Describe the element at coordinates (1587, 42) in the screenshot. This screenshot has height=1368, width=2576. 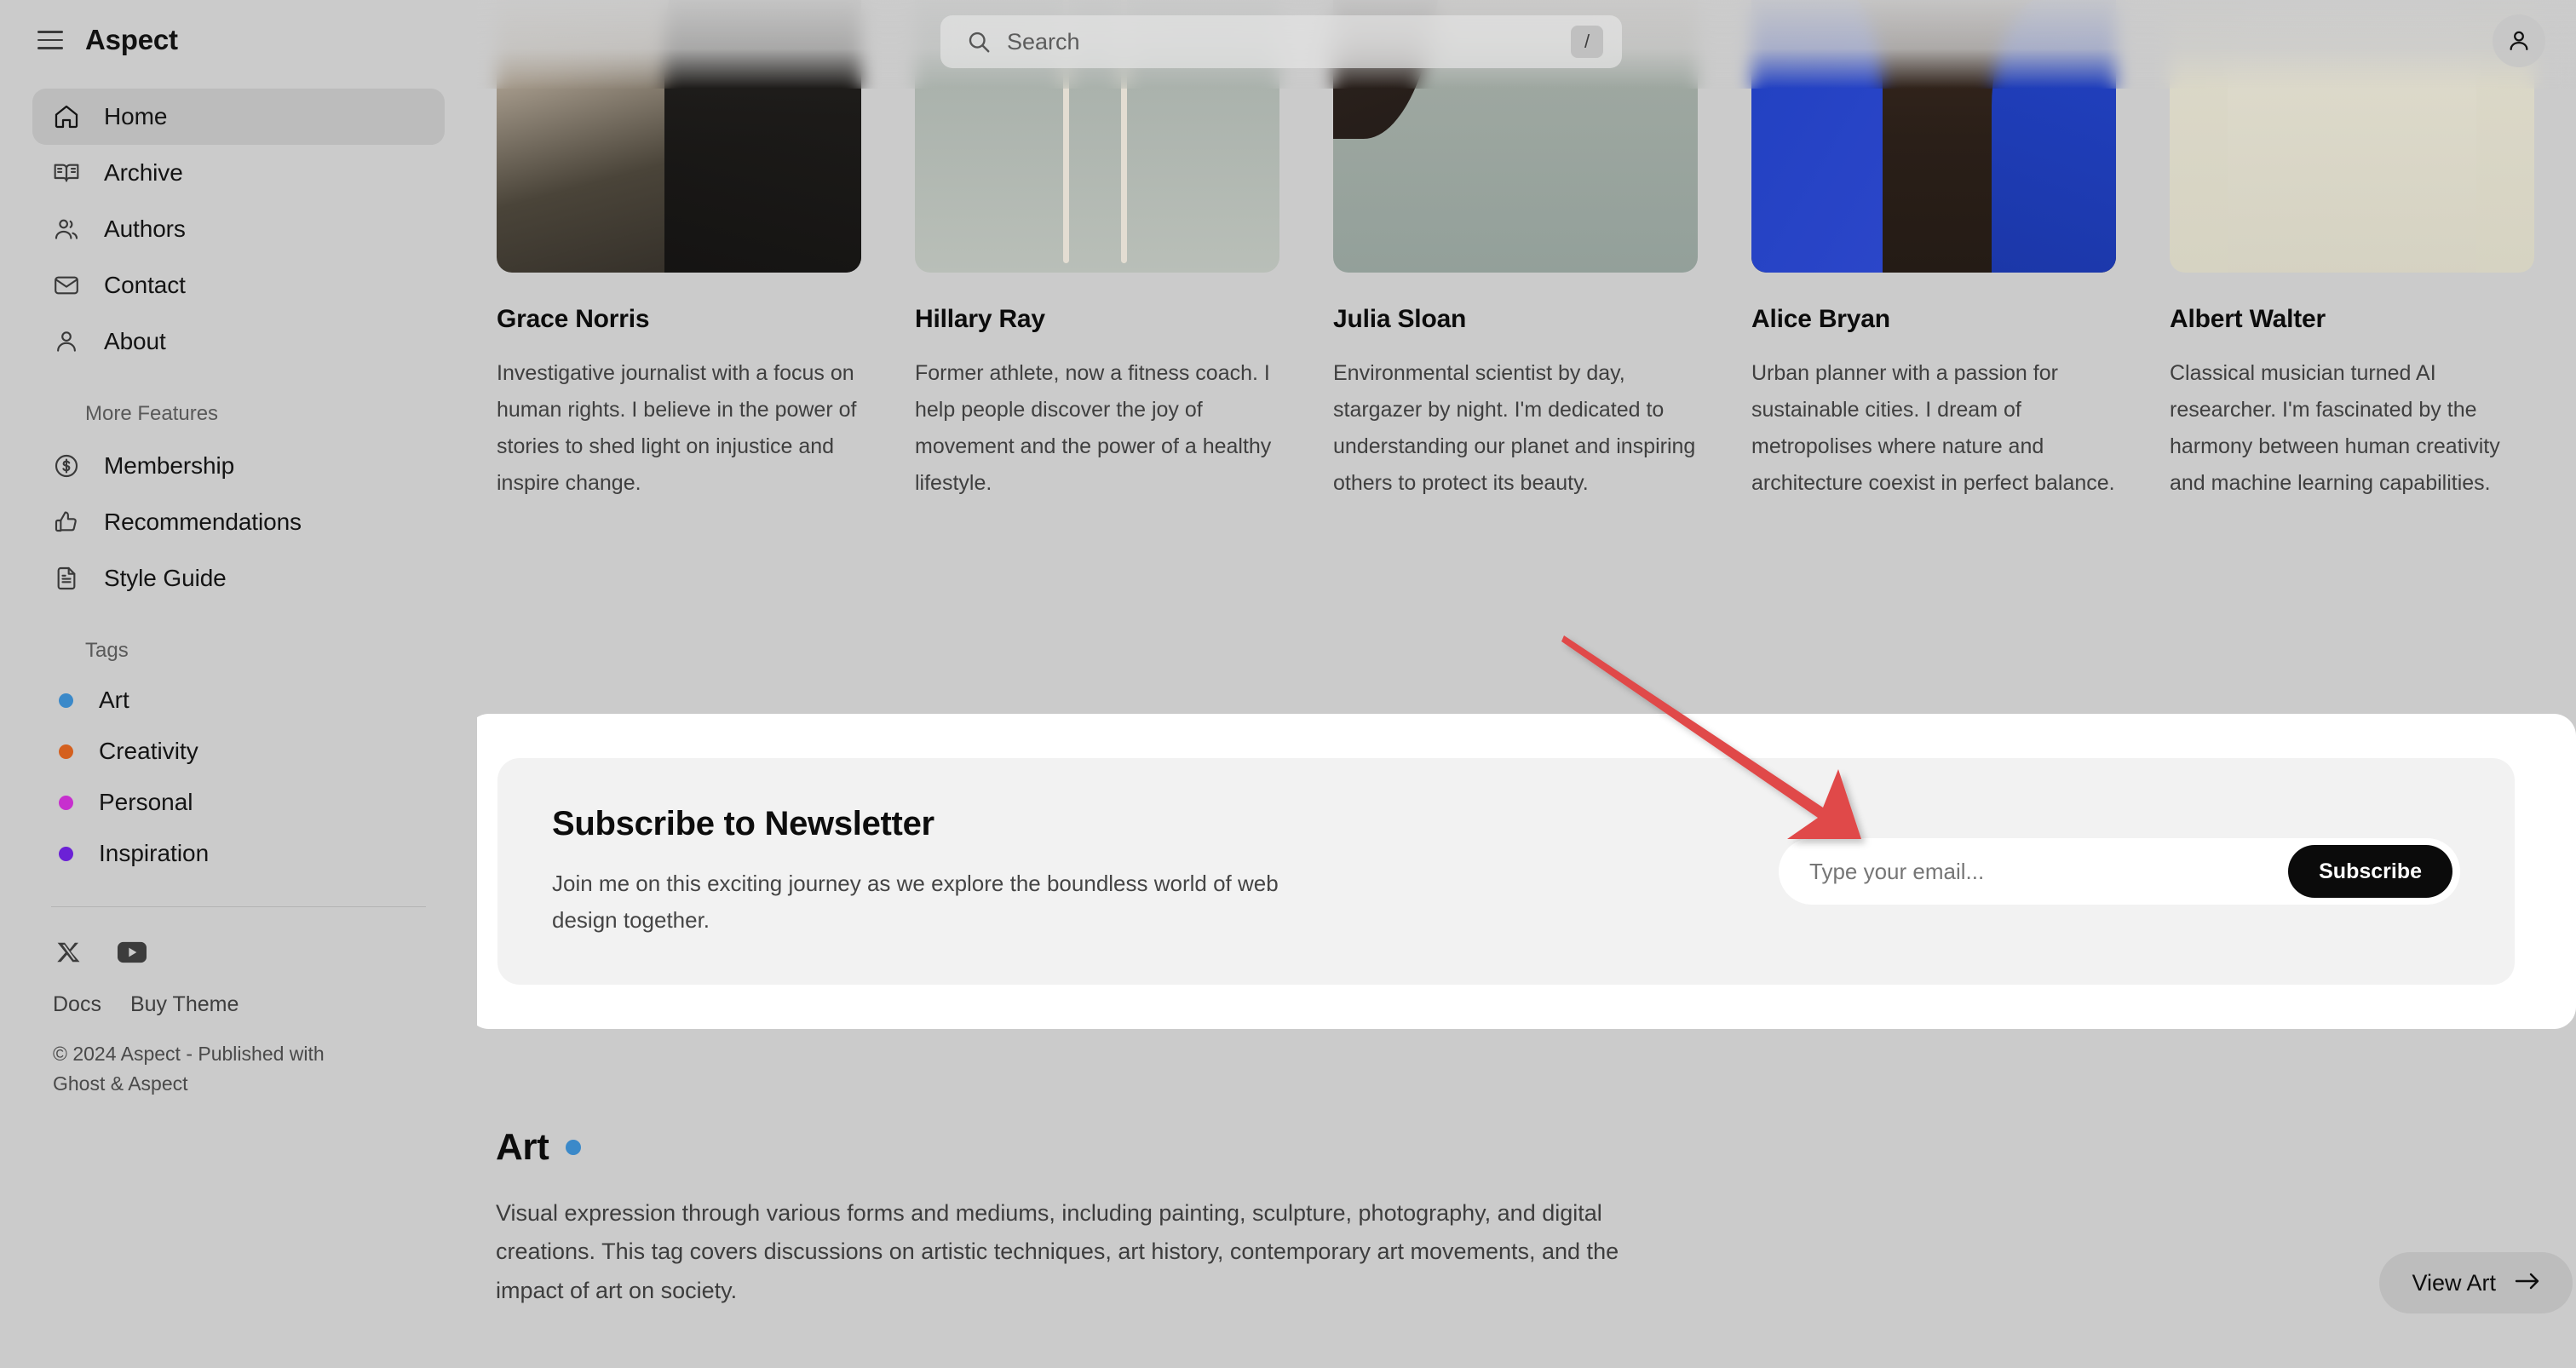
I see `search-shortcut-key: /` at that location.